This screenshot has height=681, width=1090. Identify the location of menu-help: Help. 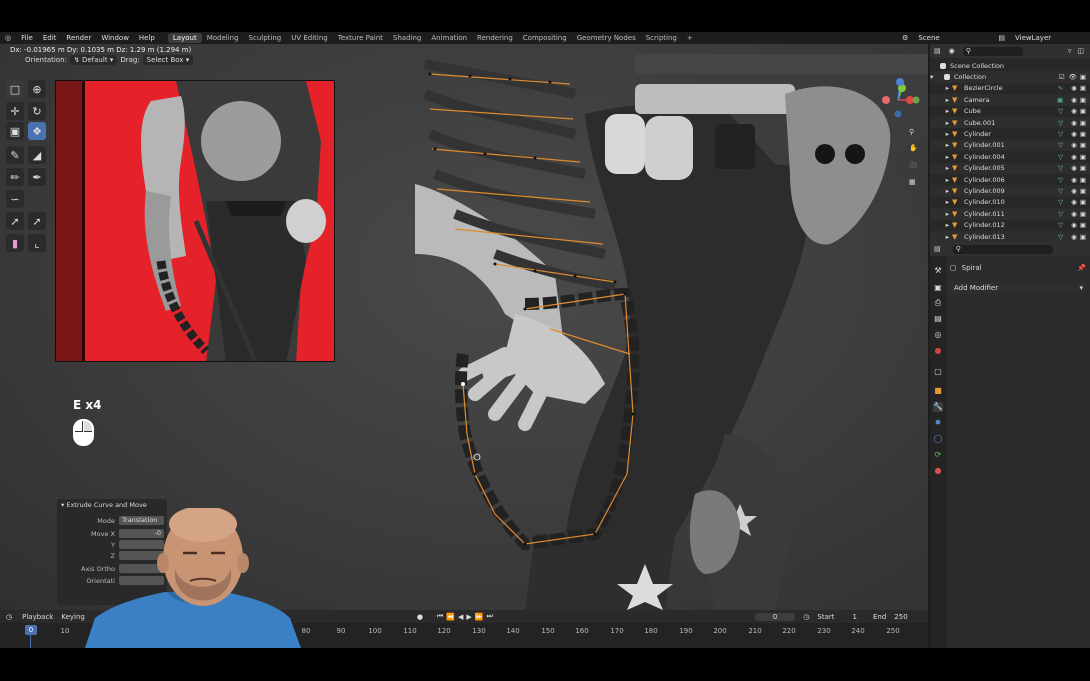
(147, 38).